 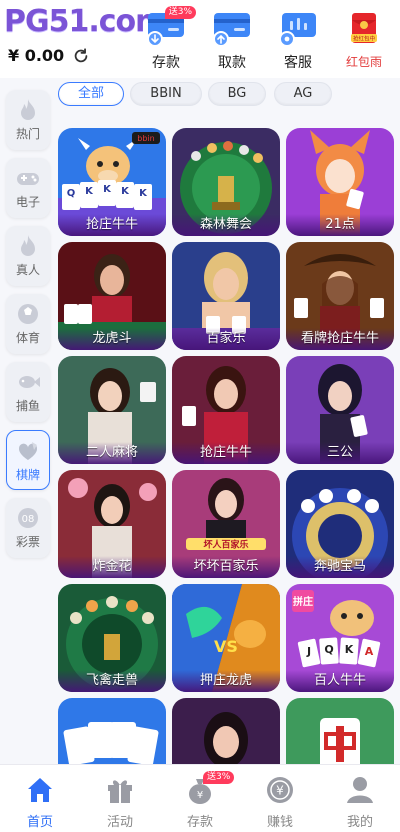 What do you see at coordinates (226, 646) in the screenshot?
I see `svg-text: VS` at bounding box center [226, 646].